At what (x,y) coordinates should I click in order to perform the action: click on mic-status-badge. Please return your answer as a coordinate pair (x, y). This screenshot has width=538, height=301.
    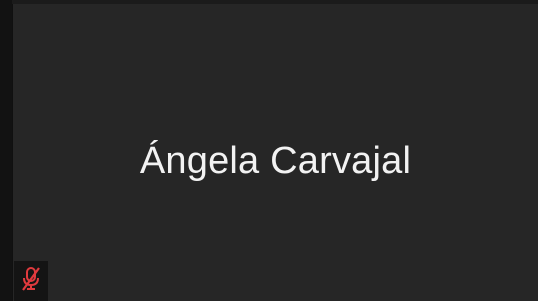
    Looking at the image, I should click on (31, 281).